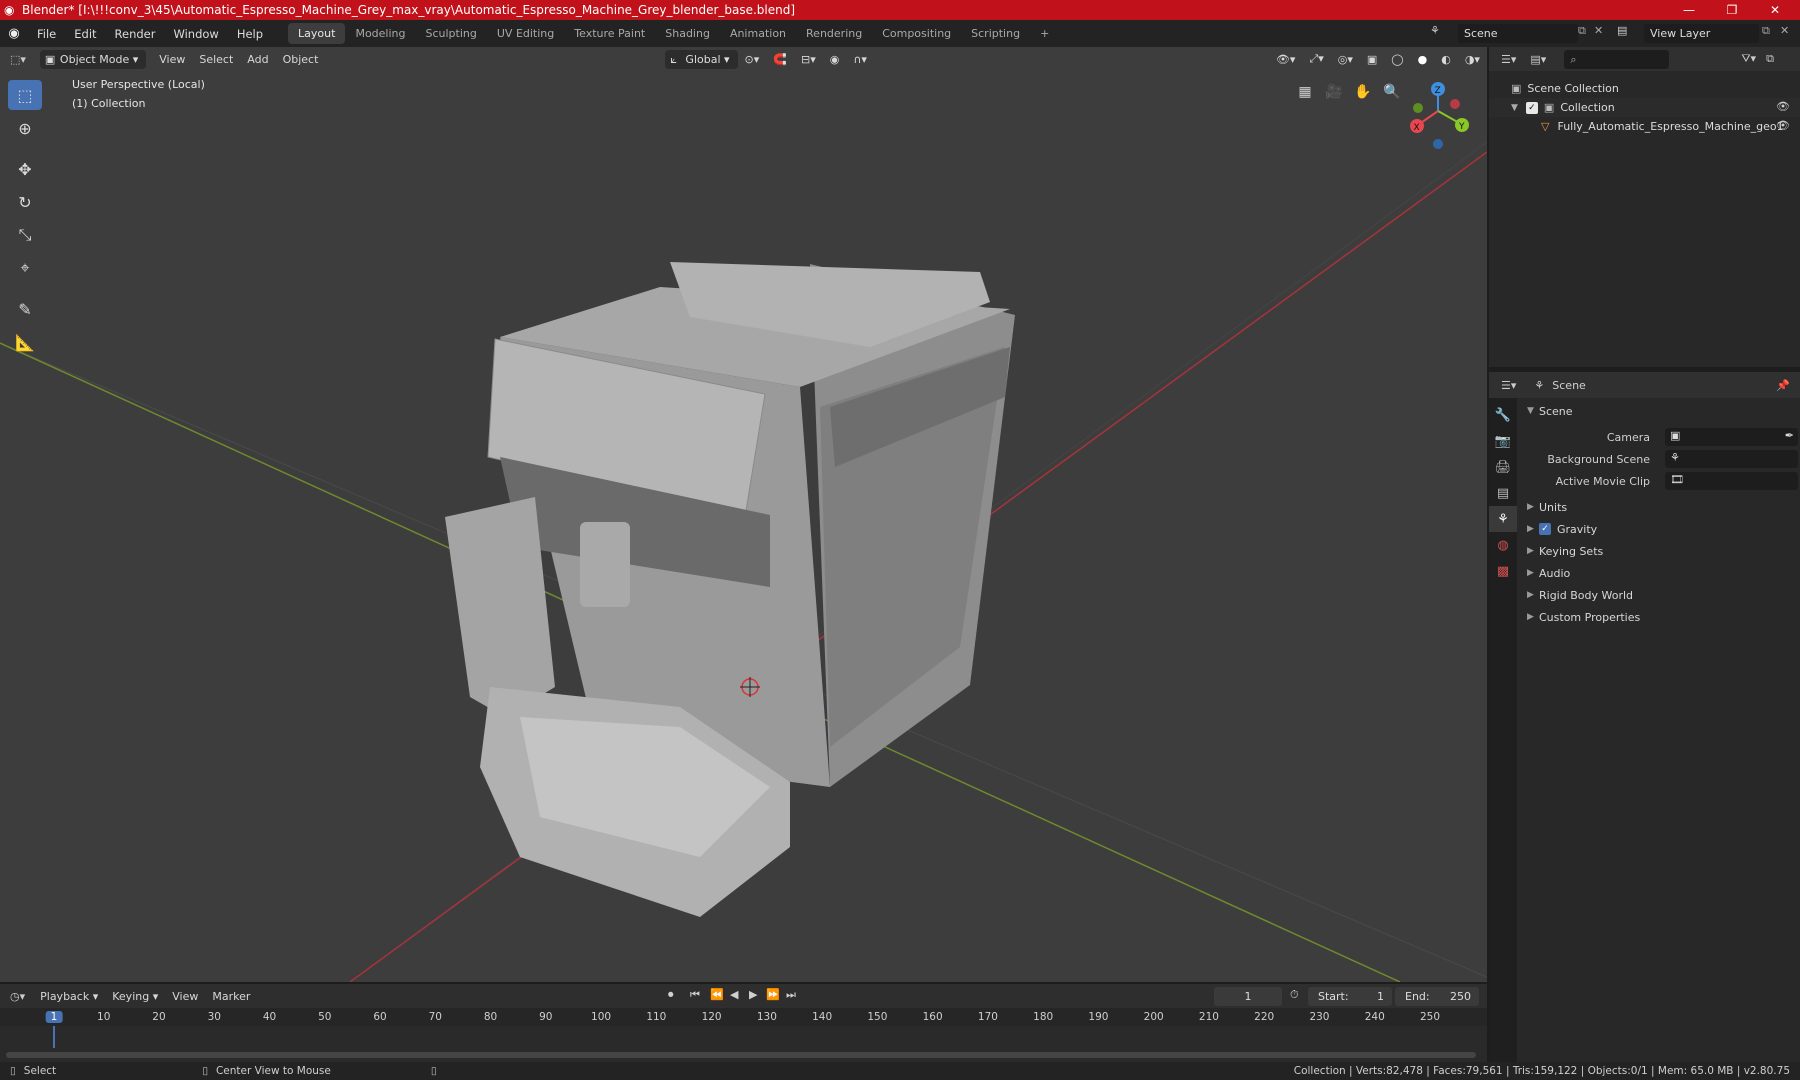 The image size is (1800, 1080). Describe the element at coordinates (1446, 59) in the screenshot. I see `material-shading-icon: ◐` at that location.